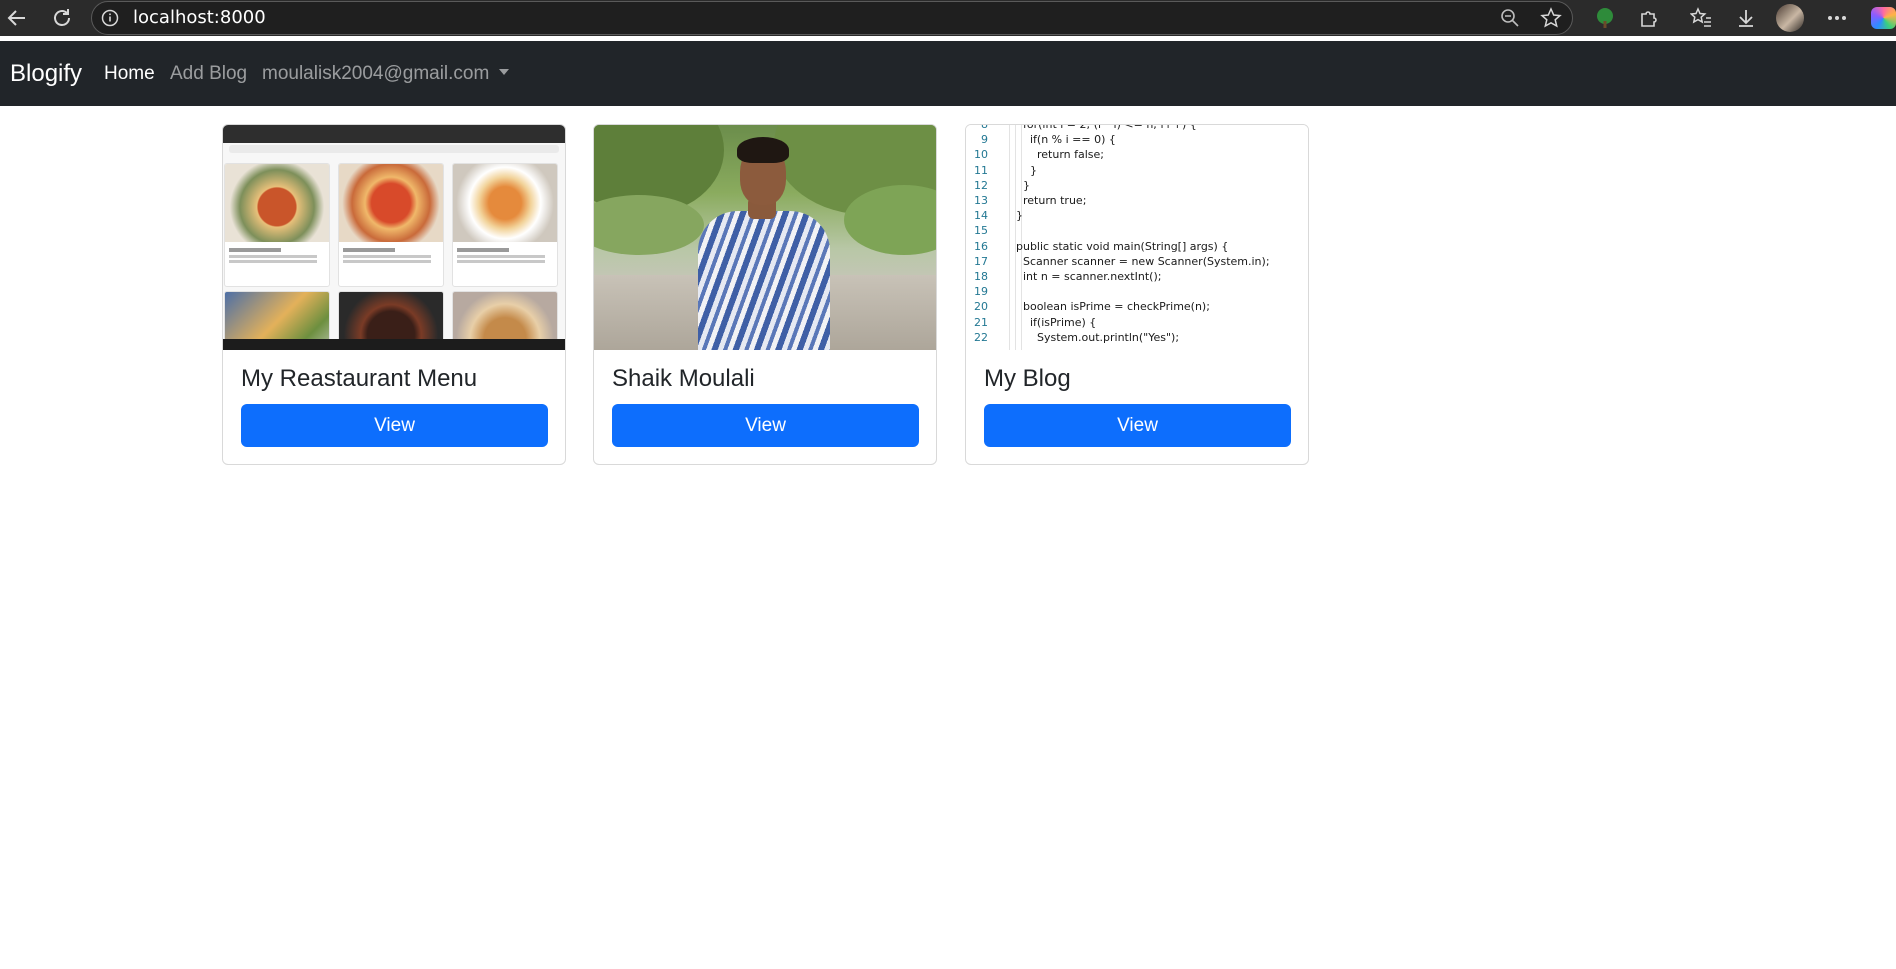 This screenshot has width=1896, height=969. Describe the element at coordinates (765, 237) in the screenshot. I see `card-image-person-photo` at that location.